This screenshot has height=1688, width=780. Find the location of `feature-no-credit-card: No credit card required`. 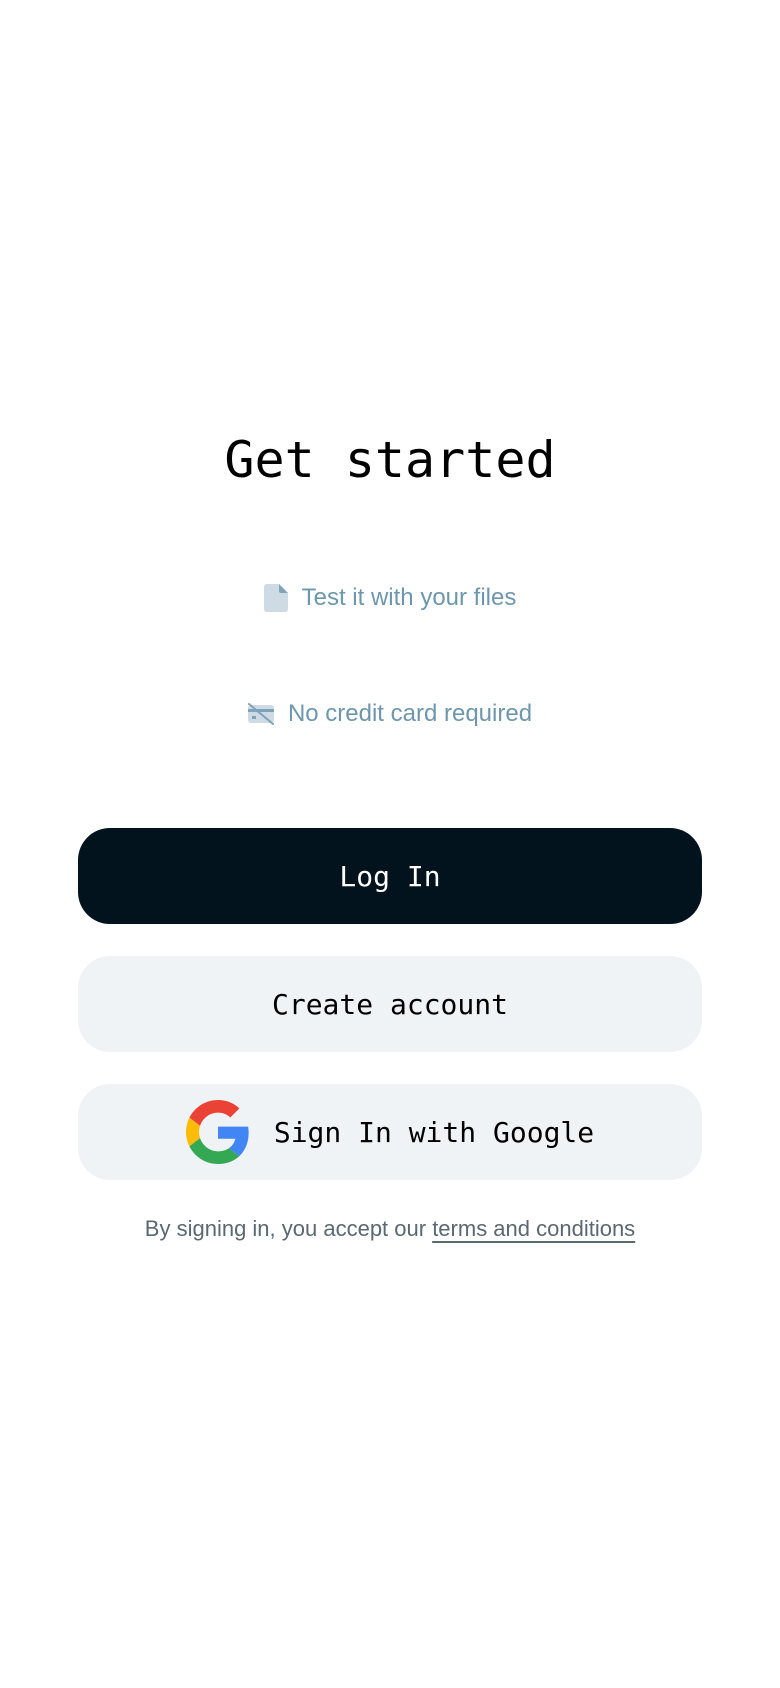

feature-no-credit-card: No credit card required is located at coordinates (390, 714).